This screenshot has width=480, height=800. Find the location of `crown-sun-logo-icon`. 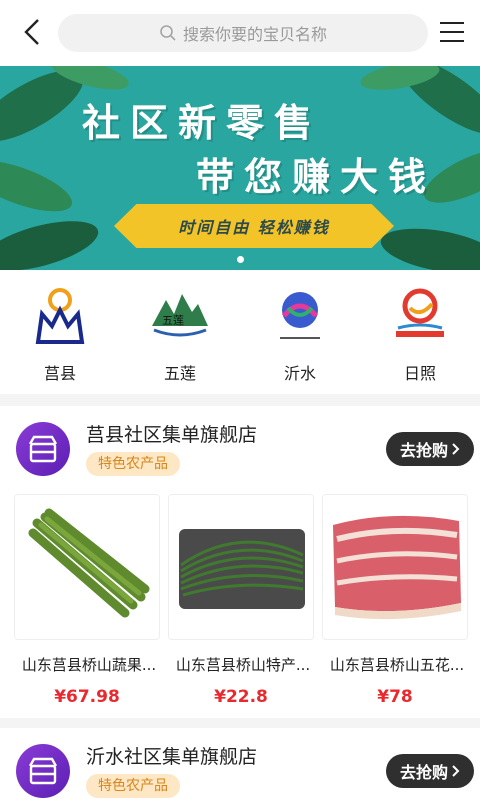

crown-sun-logo-icon is located at coordinates (60, 316).